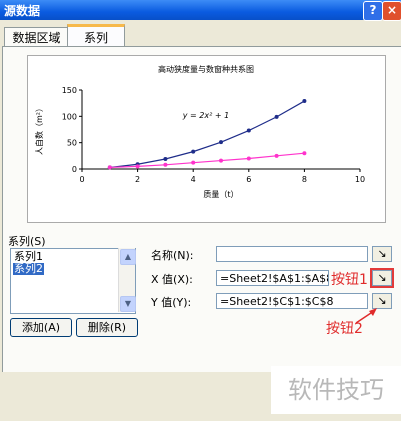 Image resolution: width=401 pixels, height=421 pixels. I want to click on close-button: ×, so click(391, 11).